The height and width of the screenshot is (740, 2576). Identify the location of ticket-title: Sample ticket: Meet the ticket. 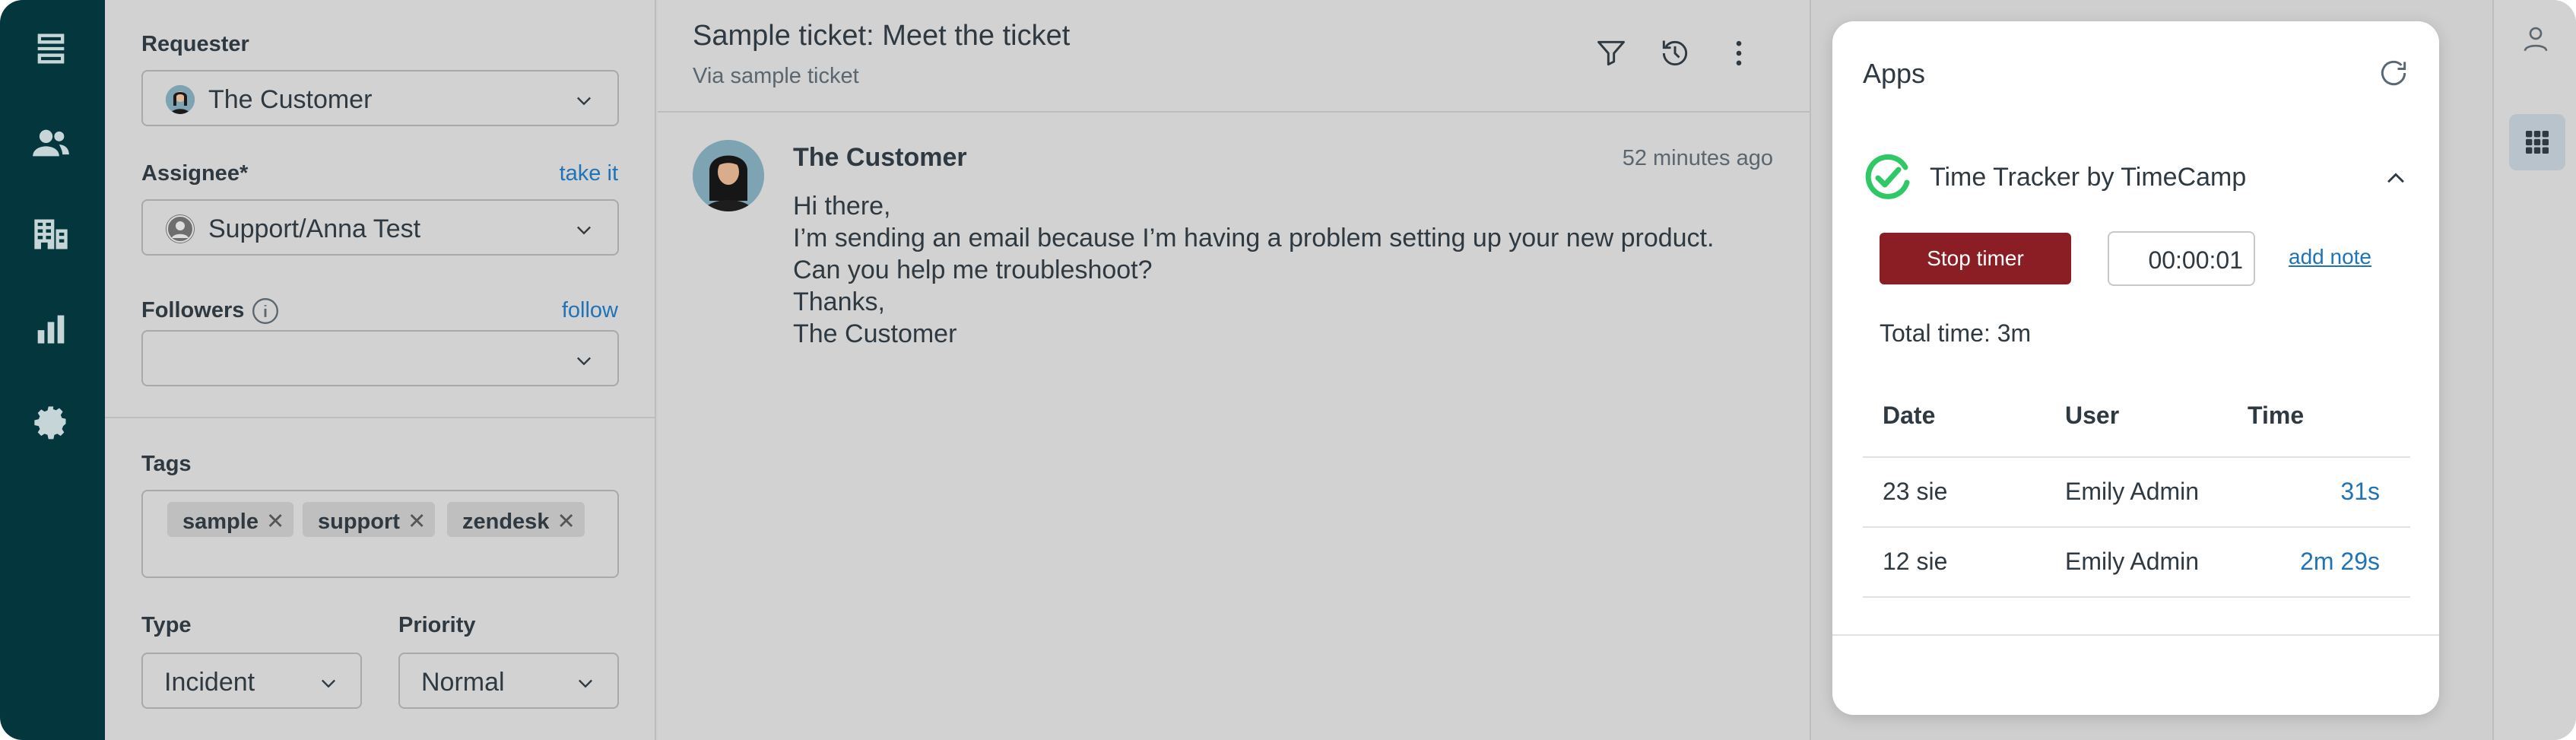
(882, 36).